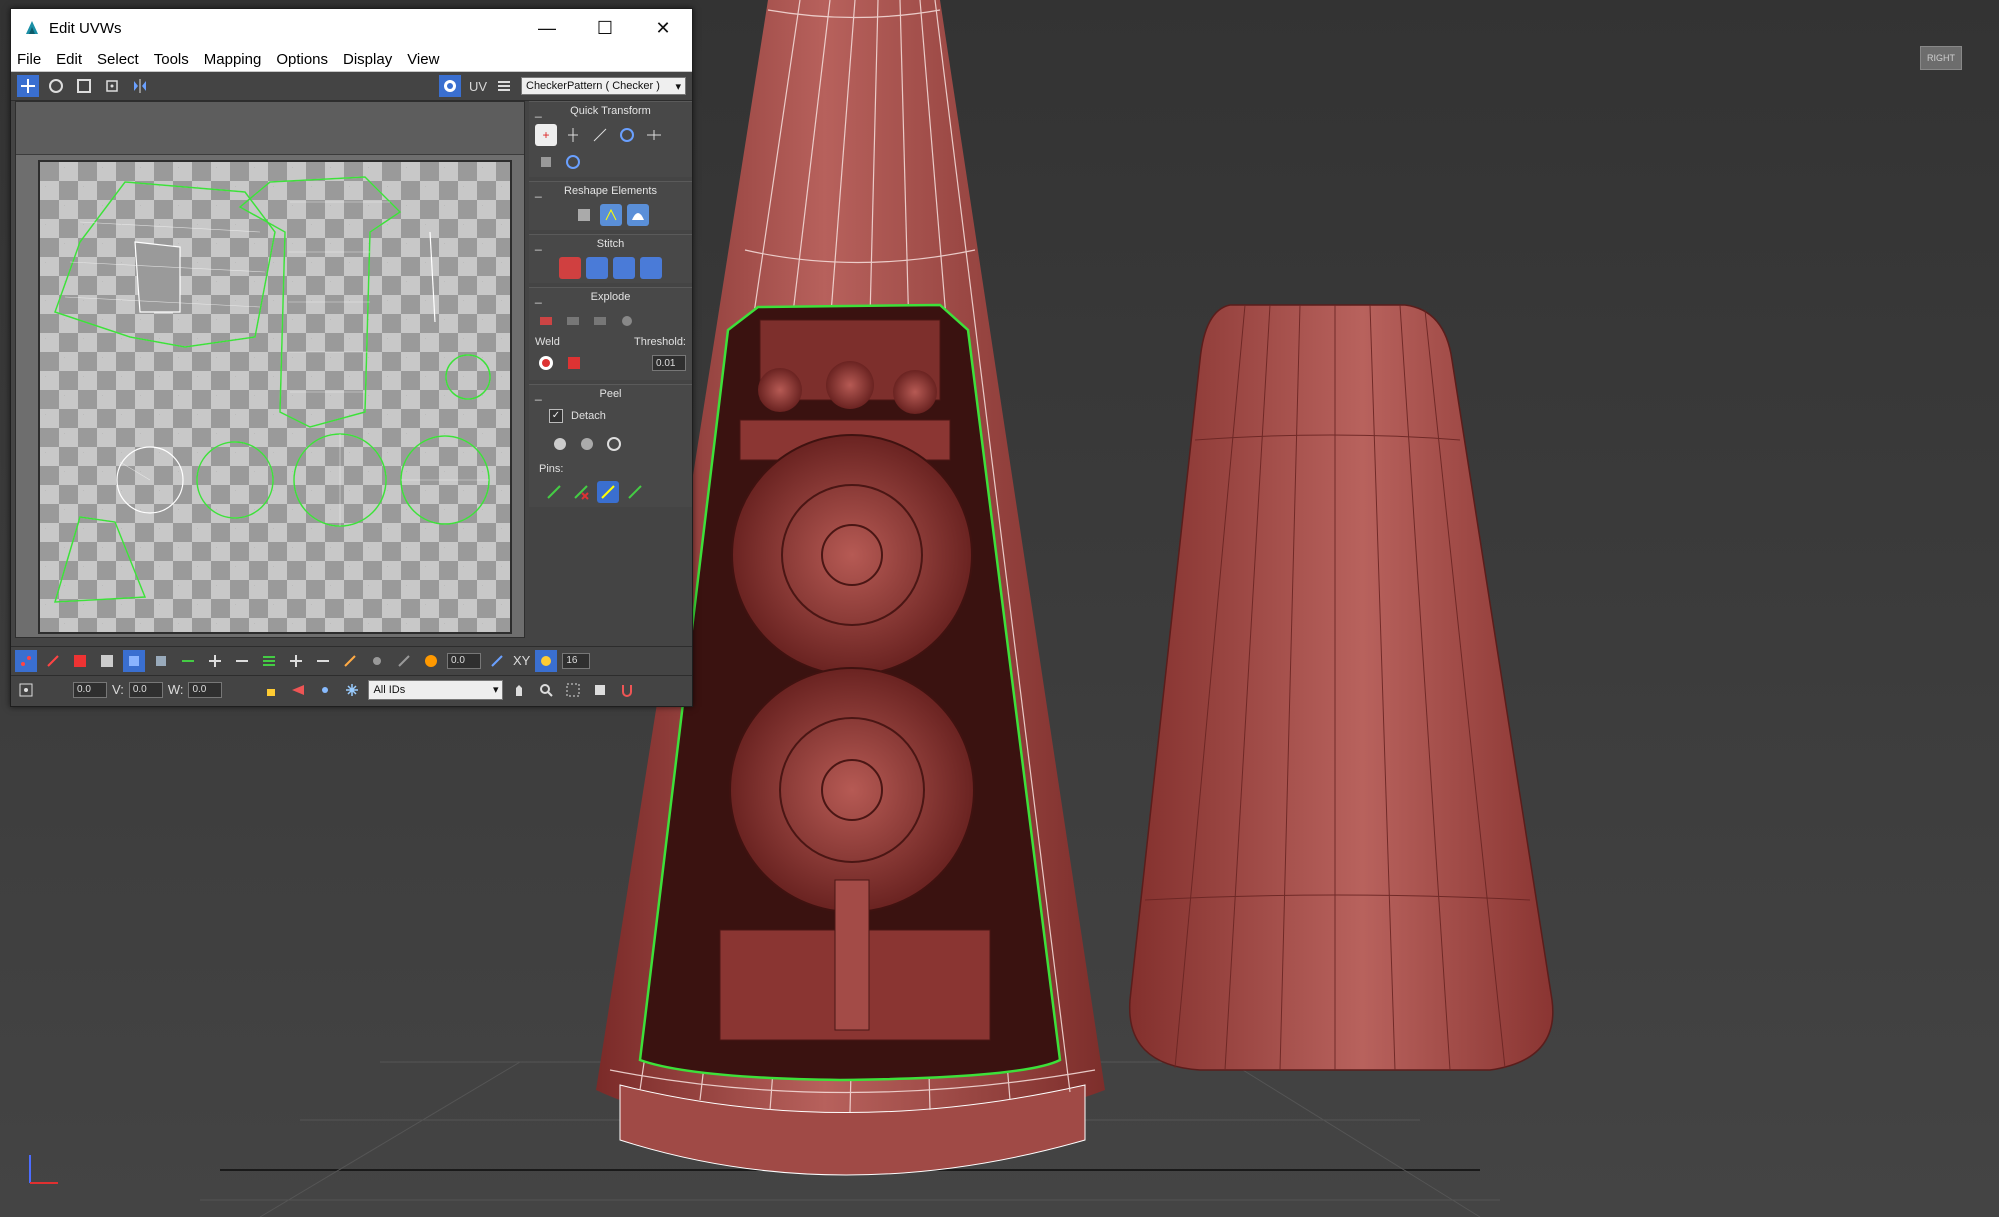  I want to click on menu-view: View, so click(424, 59).